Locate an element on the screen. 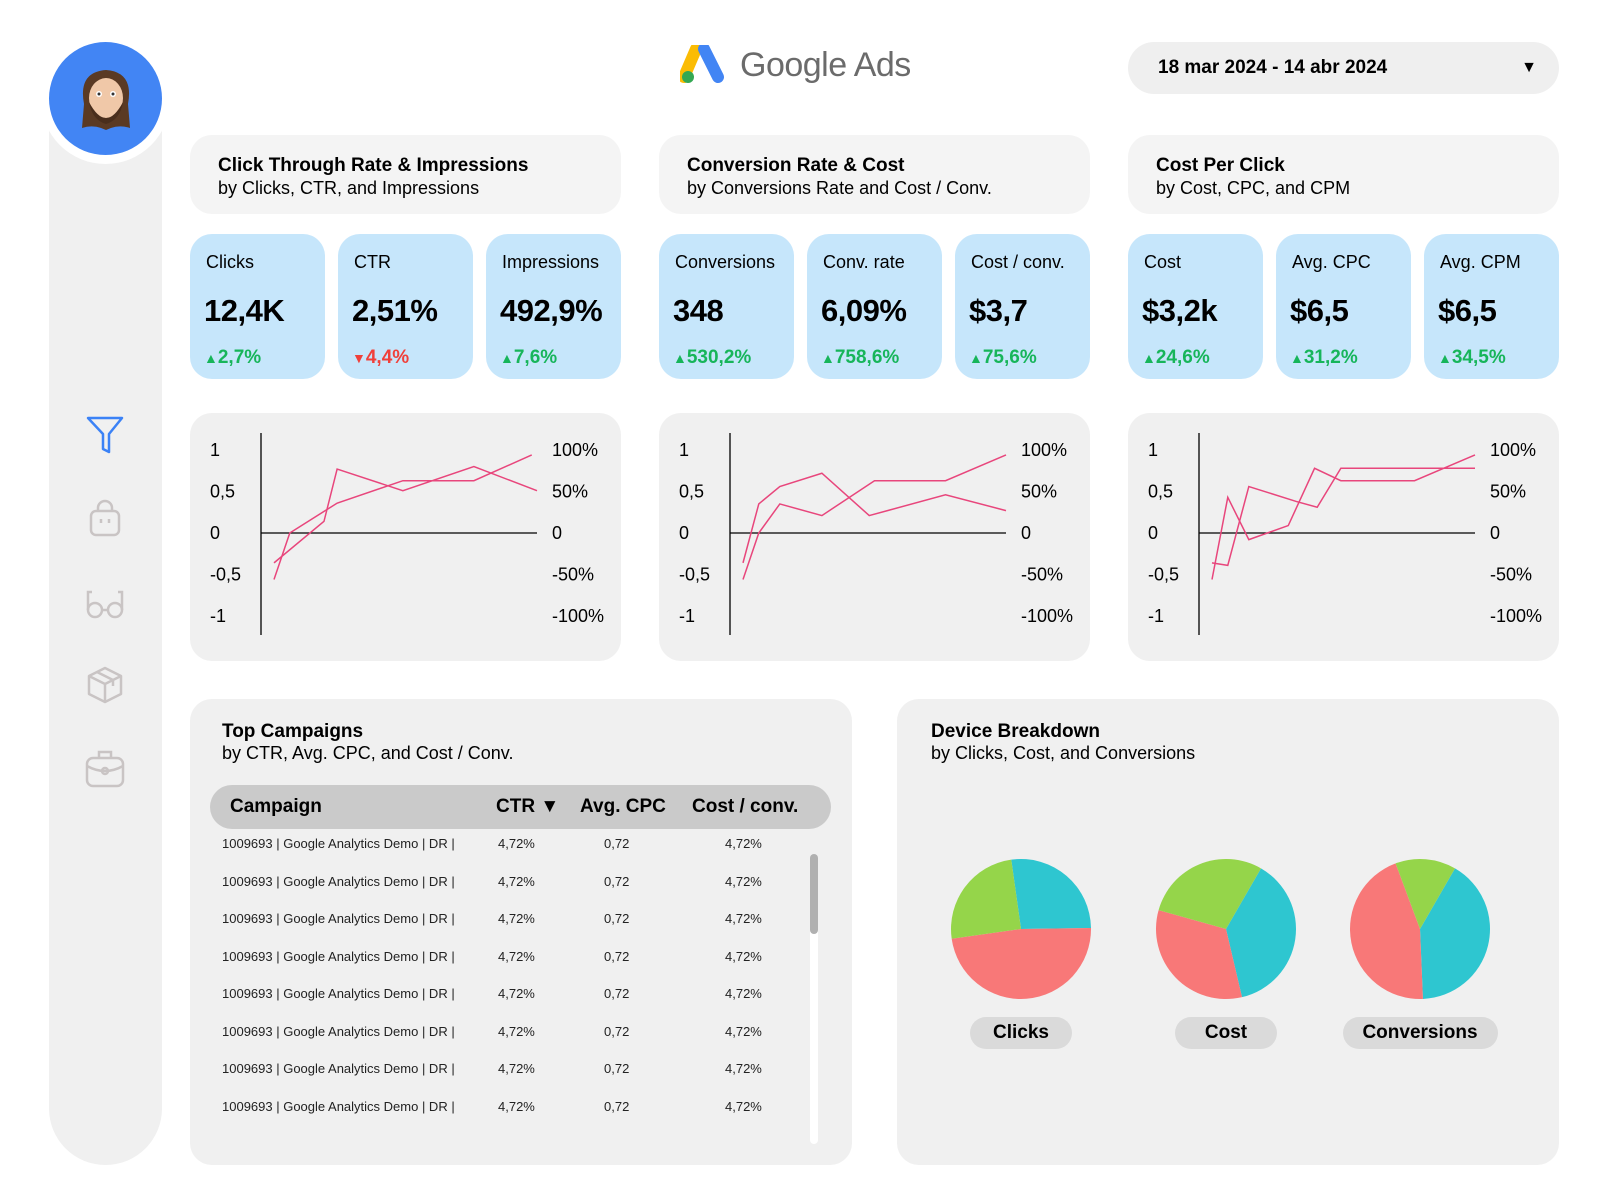 The image size is (1600, 1200). card-subtitle: by Clicks, Cost, and Conversions is located at coordinates (1063, 753).